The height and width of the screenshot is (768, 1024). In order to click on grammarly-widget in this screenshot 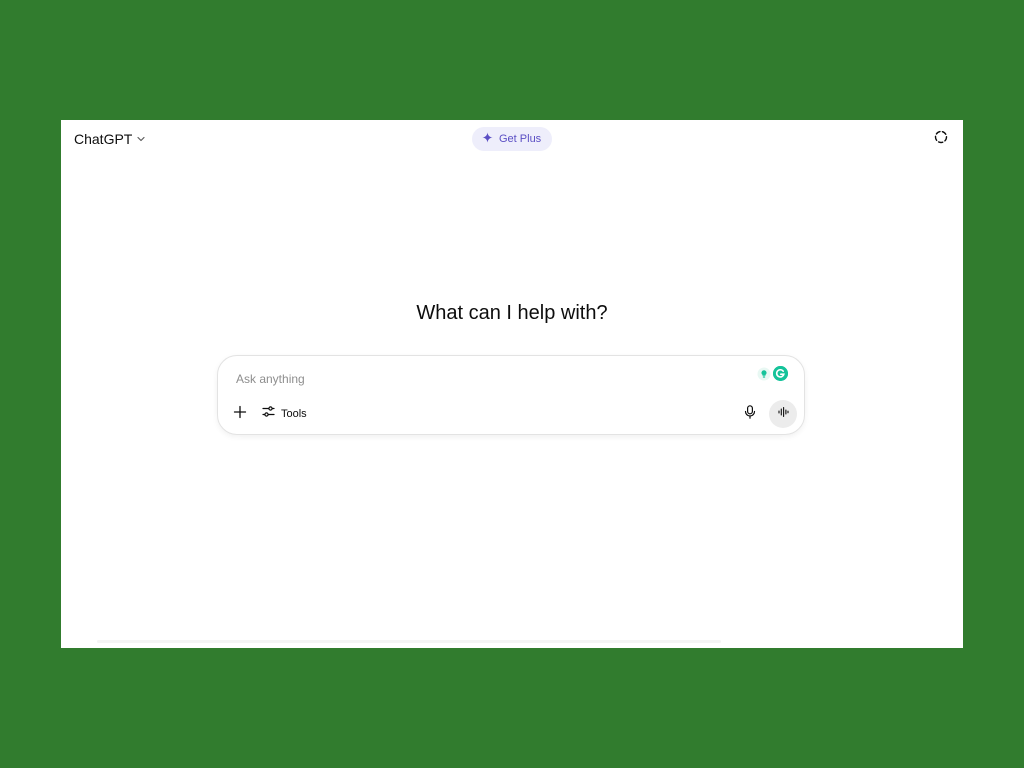, I will do `click(772, 373)`.